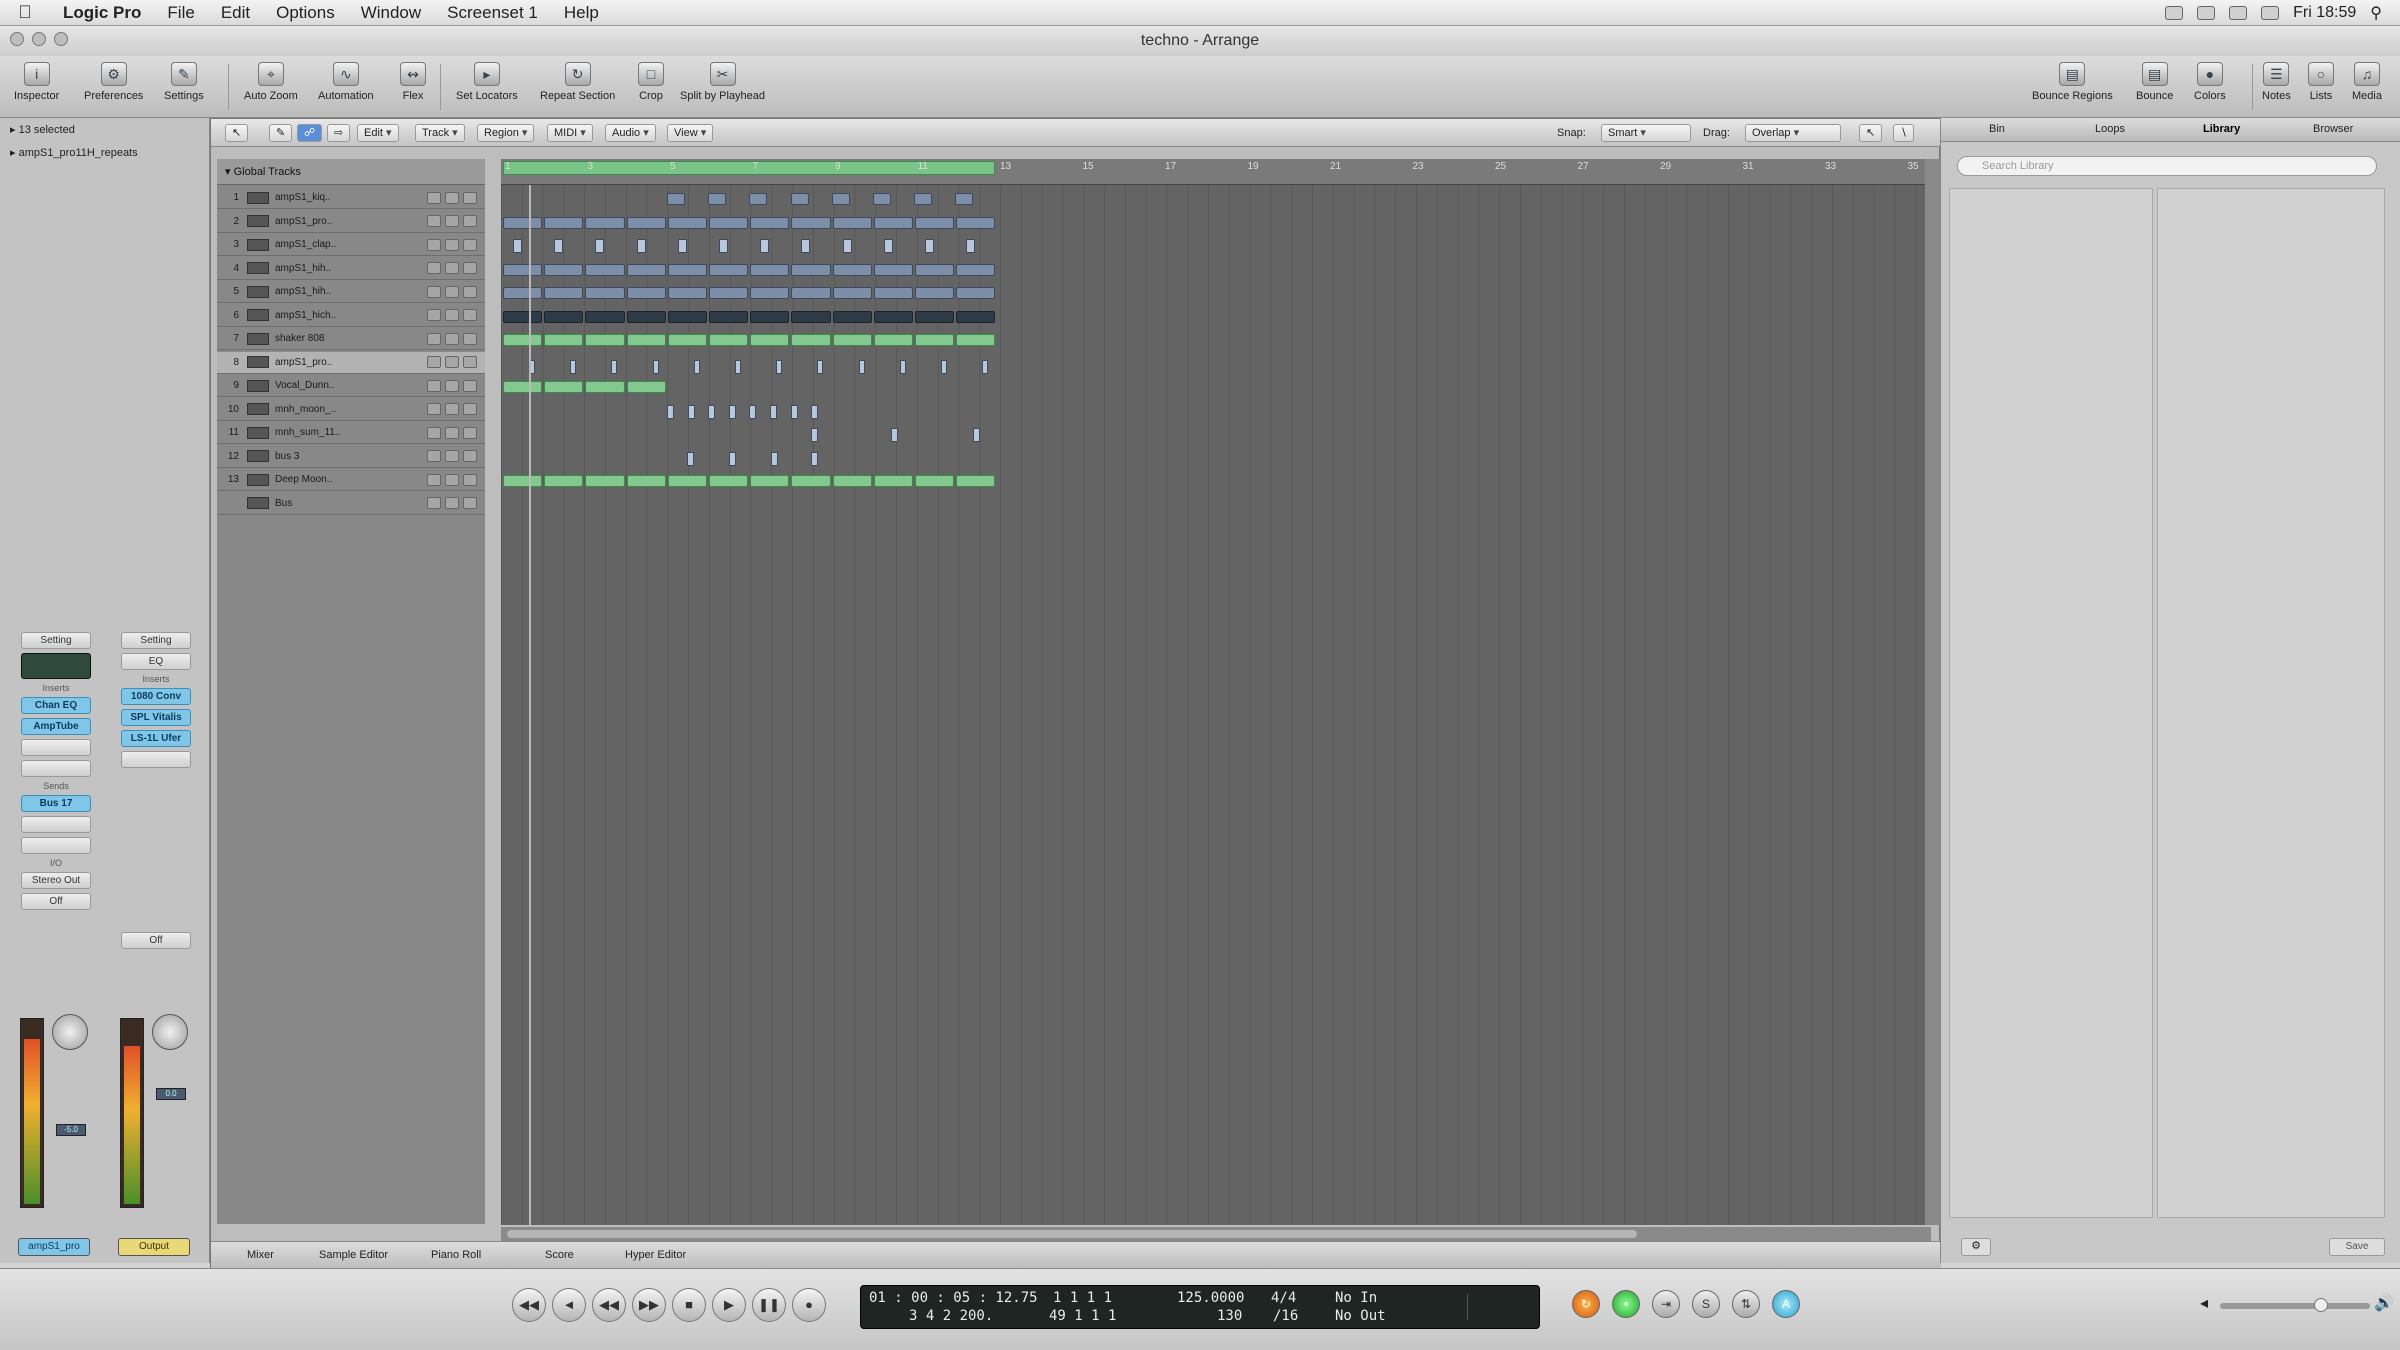 This screenshot has height=1350, width=2400. What do you see at coordinates (156, 696) in the screenshot?
I see `insert-slot-1: 1080 Conv` at bounding box center [156, 696].